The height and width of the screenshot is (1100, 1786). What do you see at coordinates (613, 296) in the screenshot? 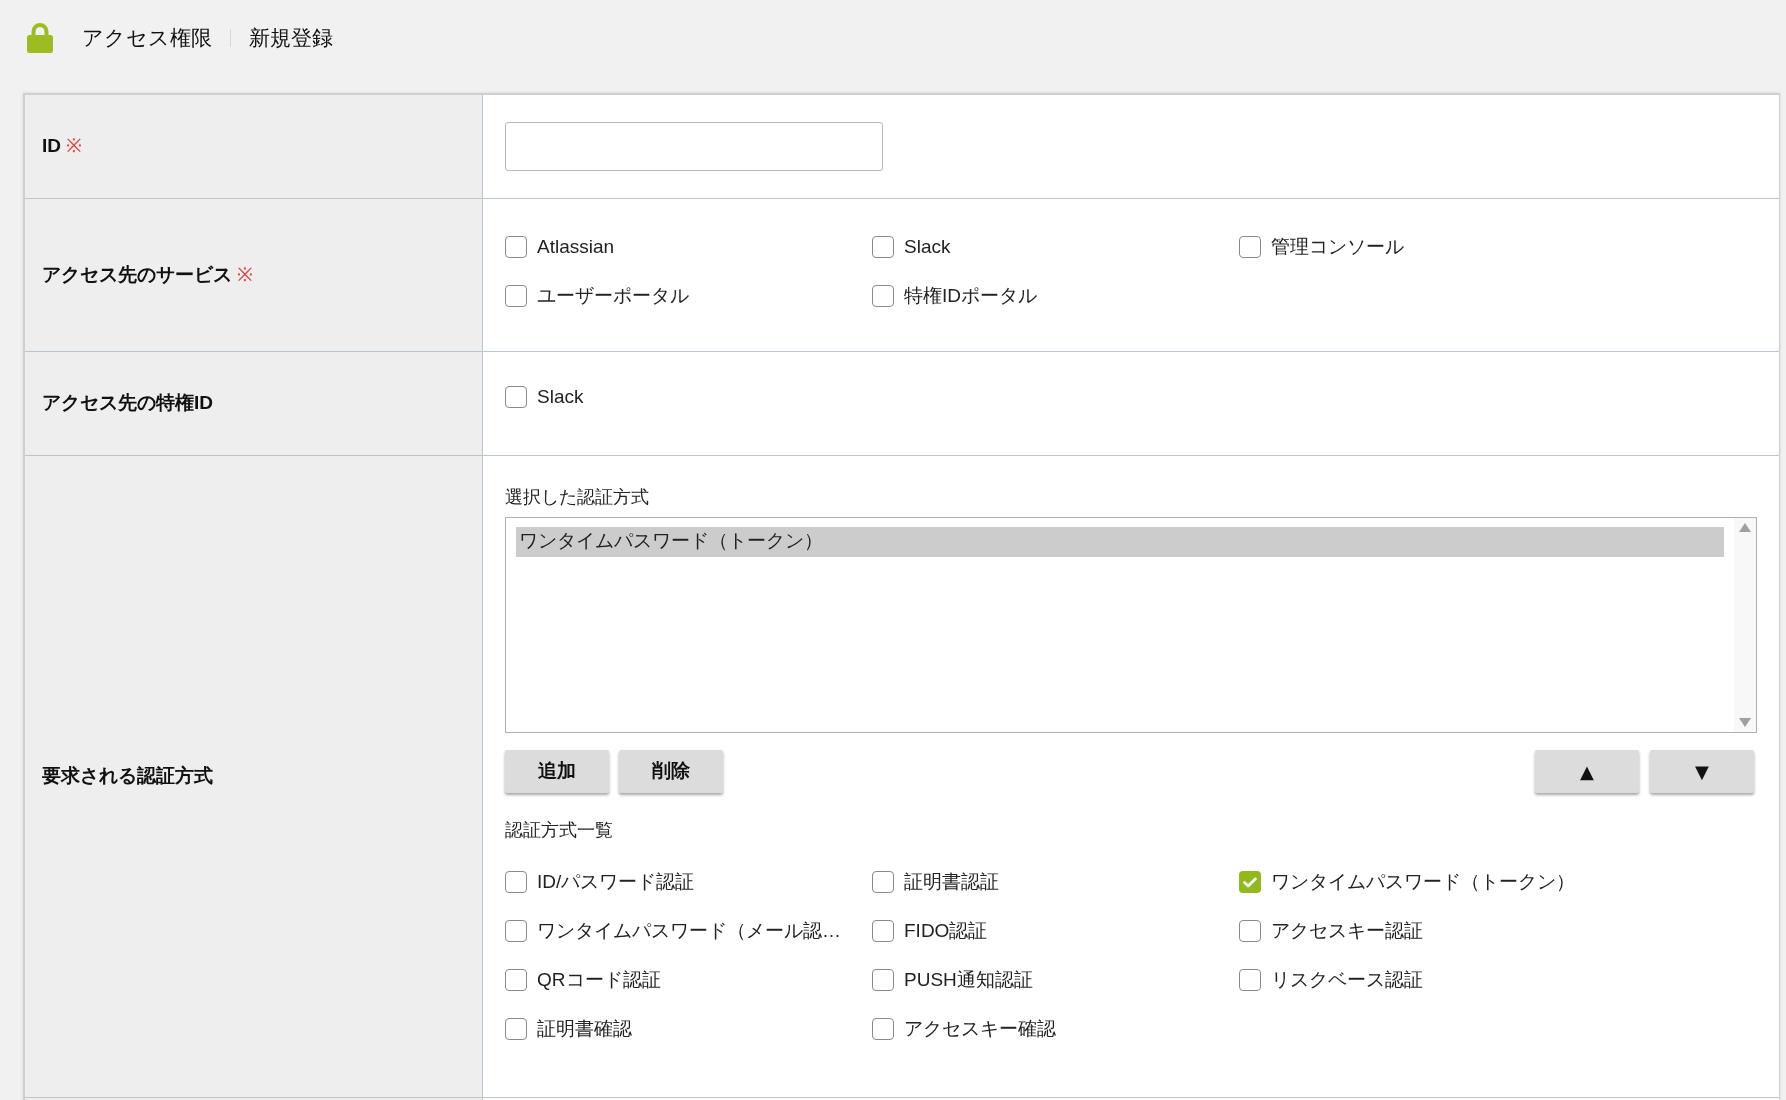
I see `checkbox-label: ユーザーポータル` at bounding box center [613, 296].